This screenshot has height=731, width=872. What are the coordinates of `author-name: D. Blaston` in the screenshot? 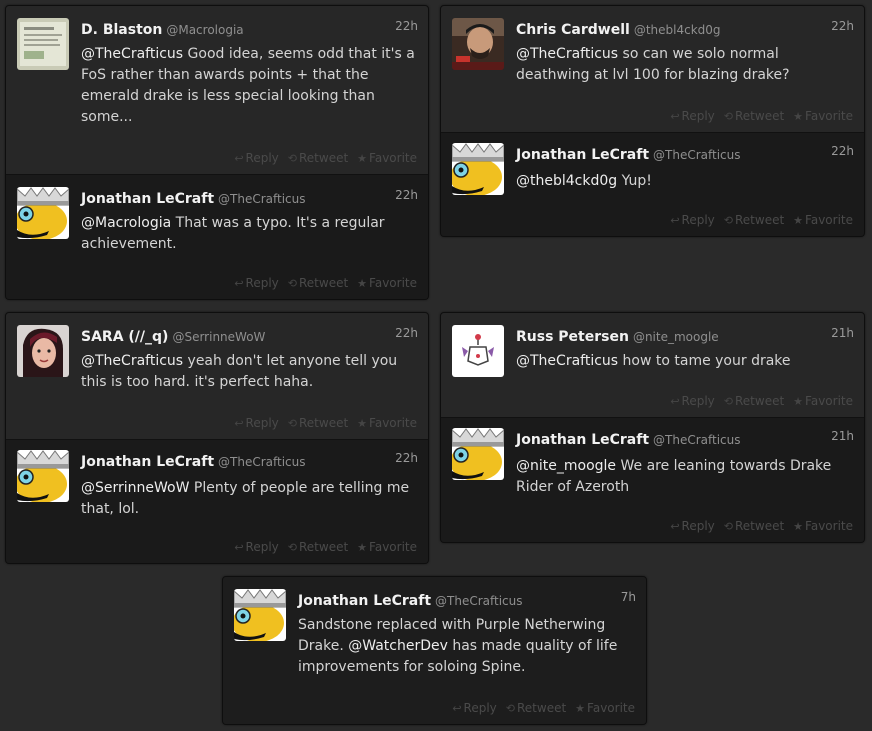 It's located at (121, 30).